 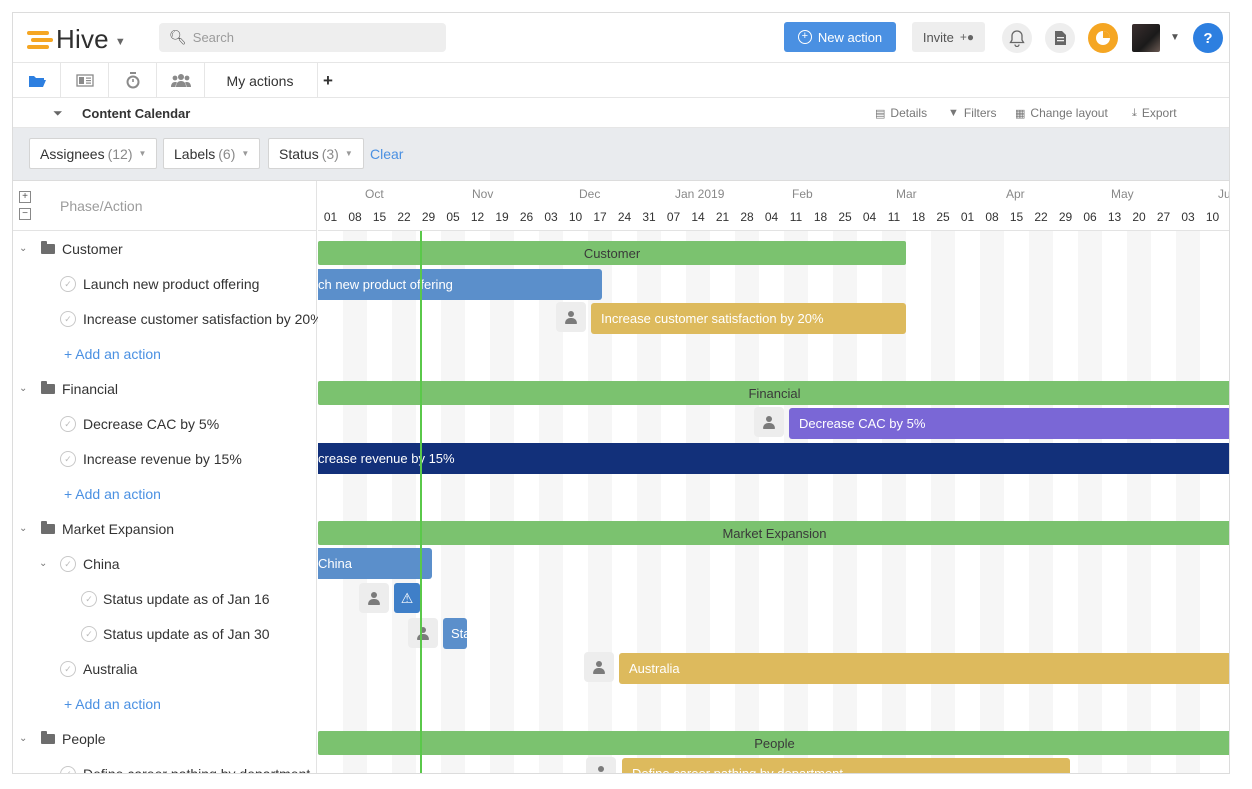 What do you see at coordinates (165, 388) in the screenshot?
I see `phase-row-financial: ⌄ Financial` at bounding box center [165, 388].